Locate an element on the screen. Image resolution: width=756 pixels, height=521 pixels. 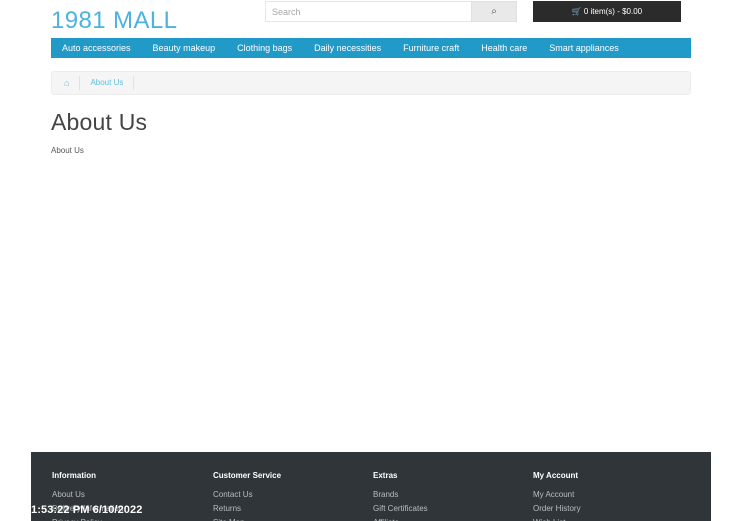
search-button: ⌕ is located at coordinates (494, 11).